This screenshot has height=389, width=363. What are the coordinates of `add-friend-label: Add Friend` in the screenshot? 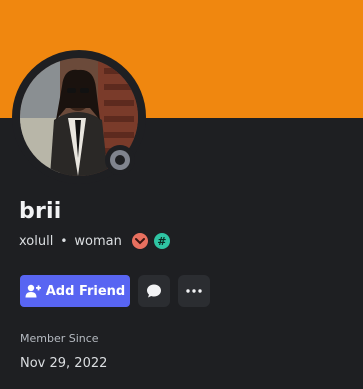 It's located at (85, 291).